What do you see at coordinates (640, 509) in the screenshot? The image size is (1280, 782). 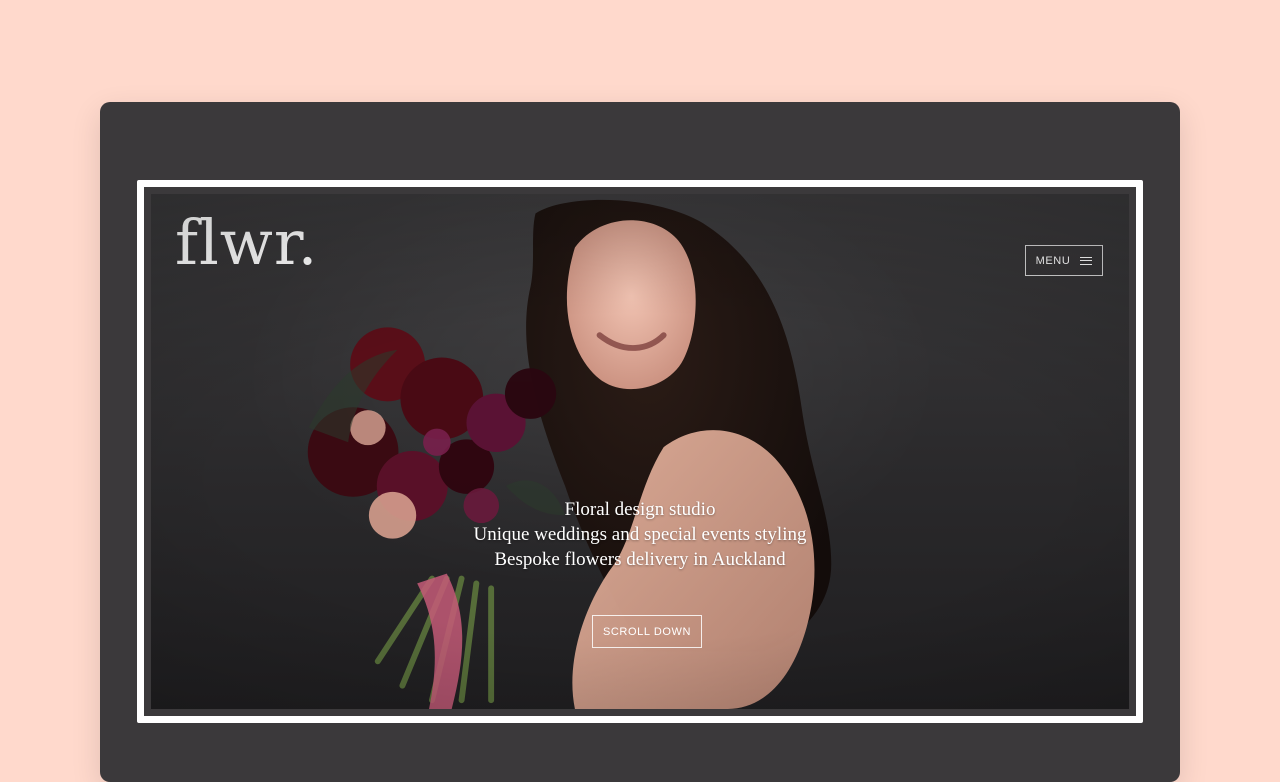 I see `tagline-line-1: Floral design studio` at bounding box center [640, 509].